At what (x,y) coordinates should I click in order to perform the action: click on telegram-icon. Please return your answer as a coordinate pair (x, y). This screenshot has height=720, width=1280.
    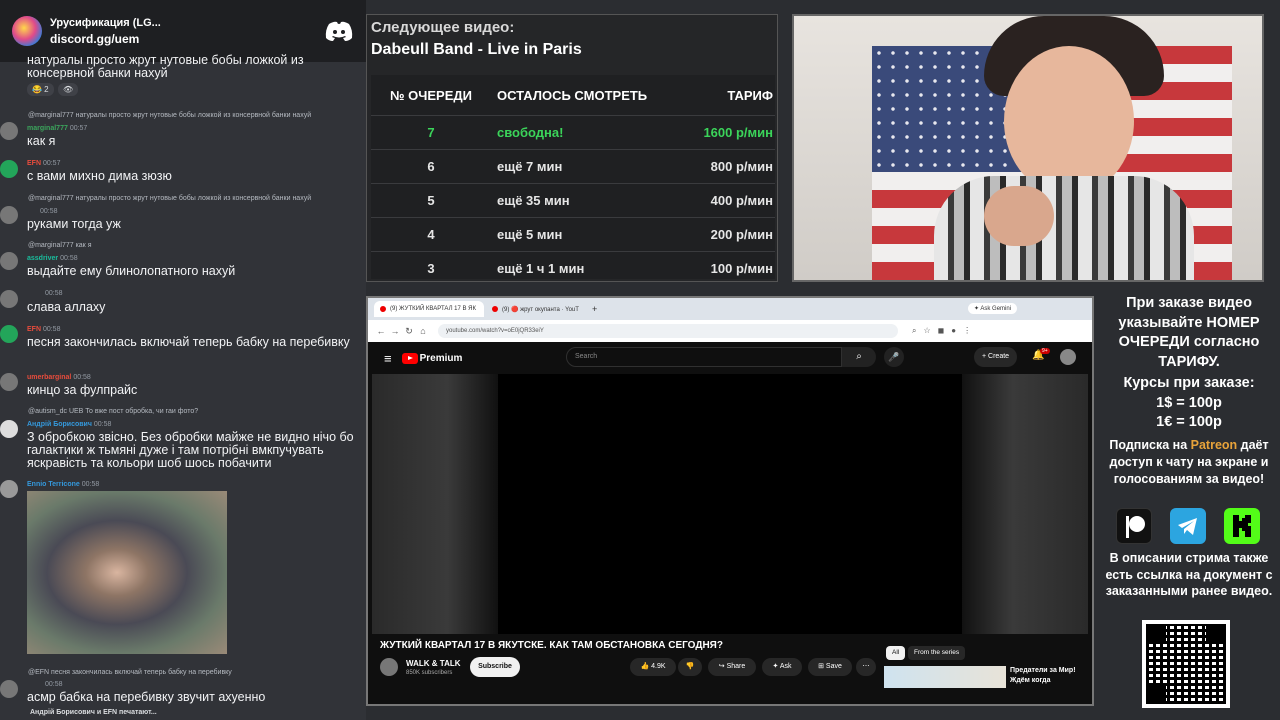
    Looking at the image, I should click on (1188, 526).